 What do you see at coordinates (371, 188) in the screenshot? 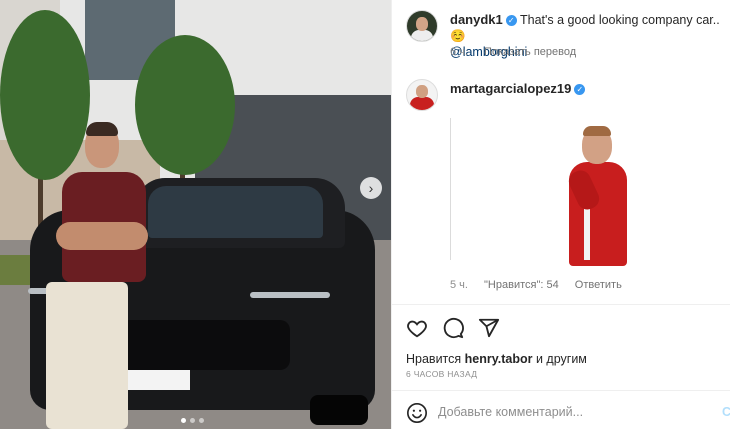
I see `chevron-right-icon: ›` at bounding box center [371, 188].